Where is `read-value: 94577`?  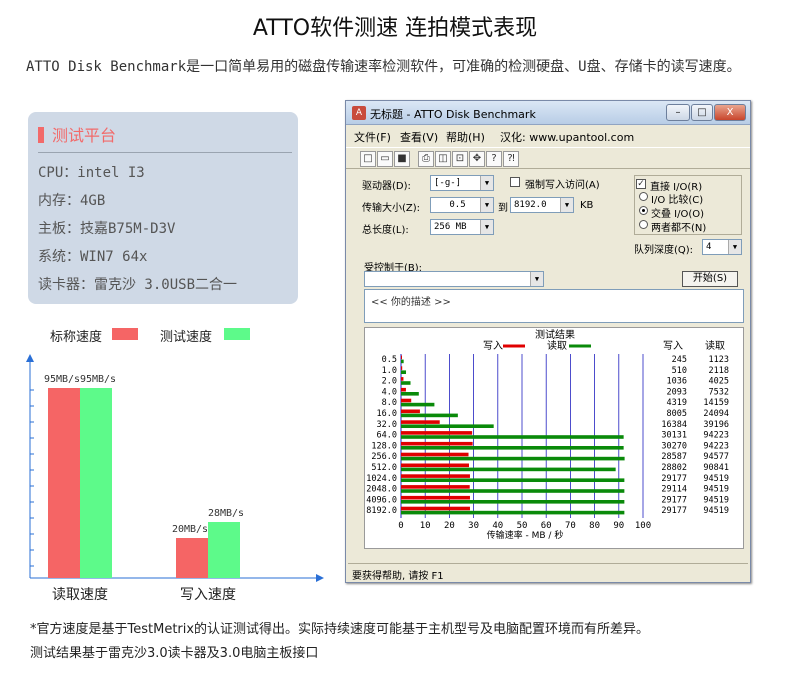 read-value: 94577 is located at coordinates (716, 457).